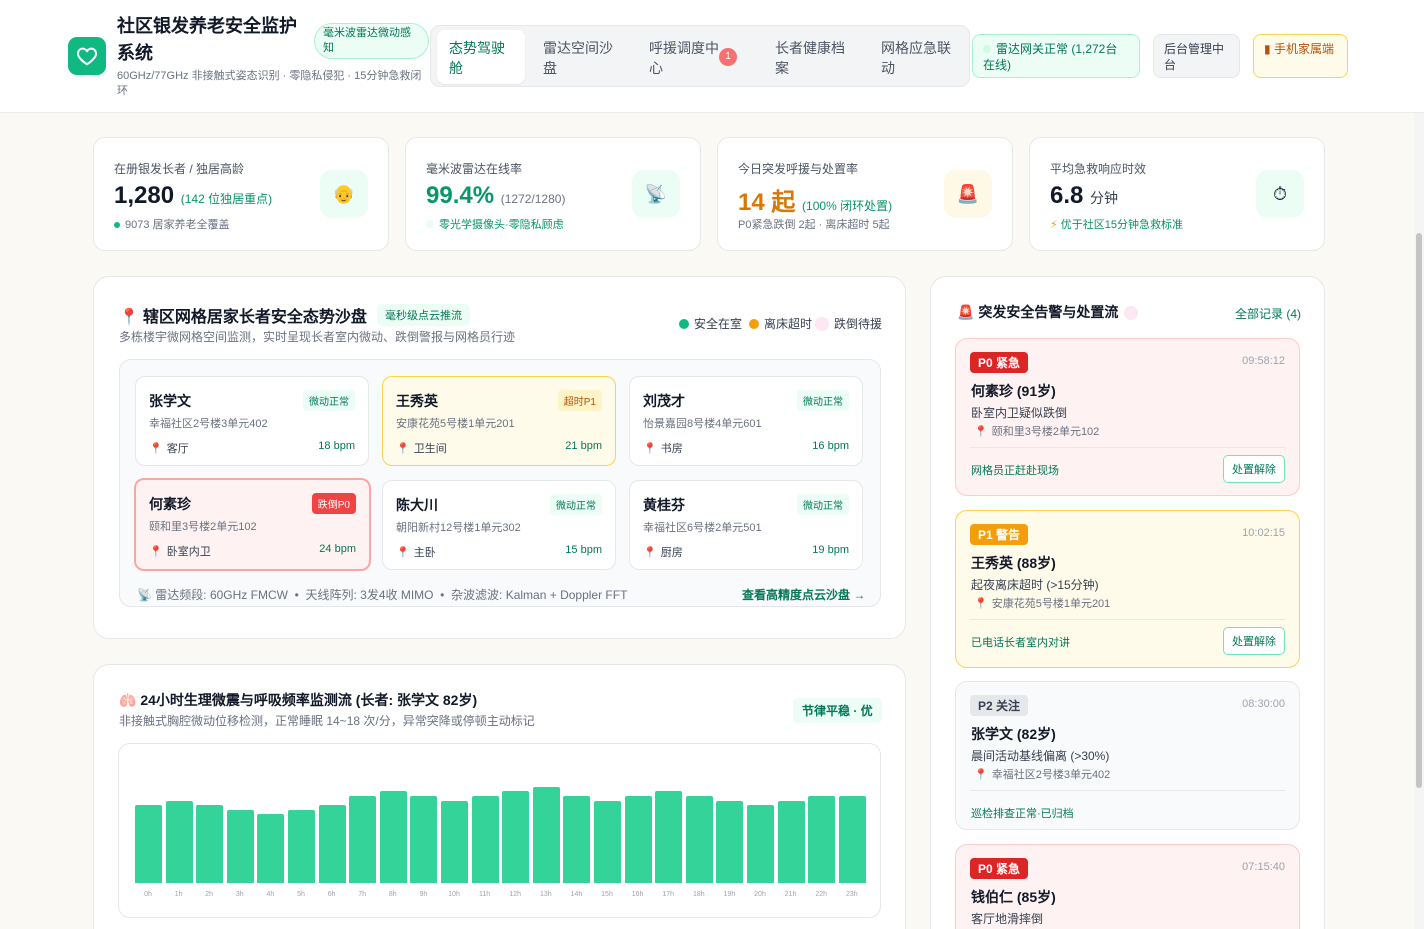 Image resolution: width=1424 pixels, height=929 pixels. I want to click on radar-small-icon: 📡, so click(146, 595).